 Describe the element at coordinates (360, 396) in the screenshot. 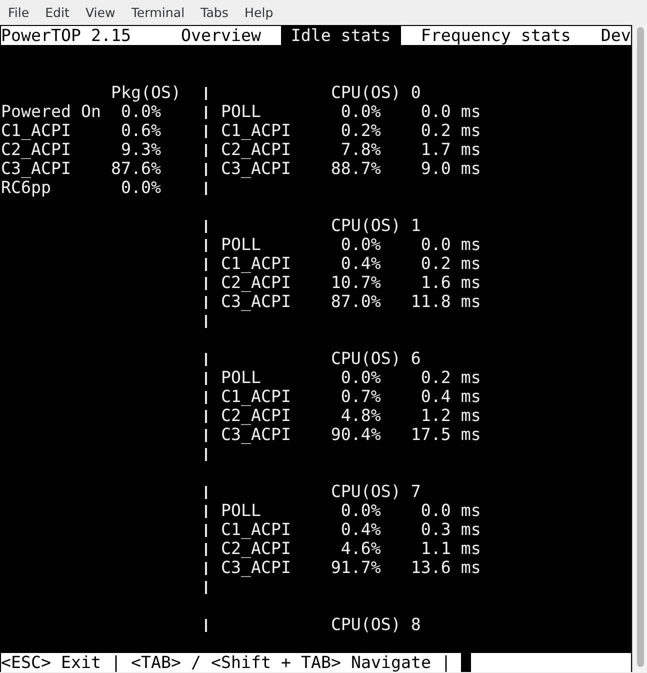

I see `residency-percent: 0.7%` at that location.